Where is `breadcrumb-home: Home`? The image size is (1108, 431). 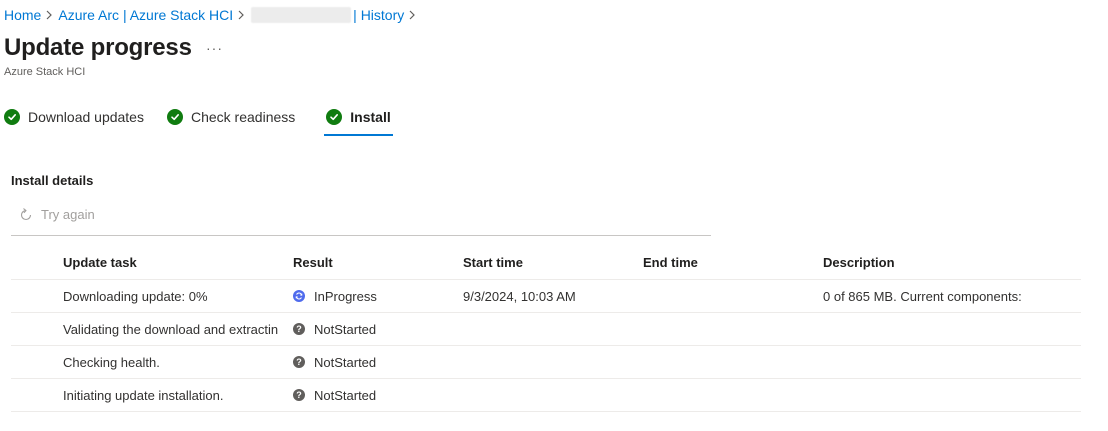 breadcrumb-home: Home is located at coordinates (22, 15).